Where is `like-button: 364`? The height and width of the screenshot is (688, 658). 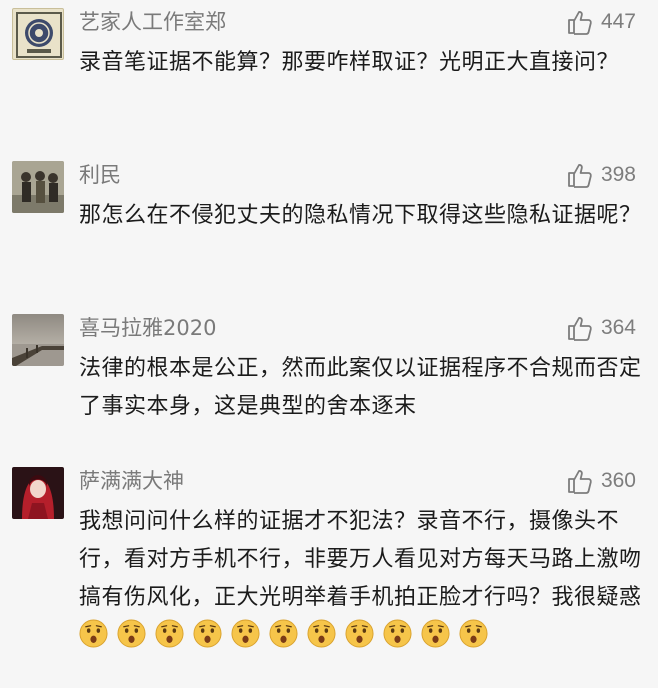
like-button: 364 is located at coordinates (601, 328).